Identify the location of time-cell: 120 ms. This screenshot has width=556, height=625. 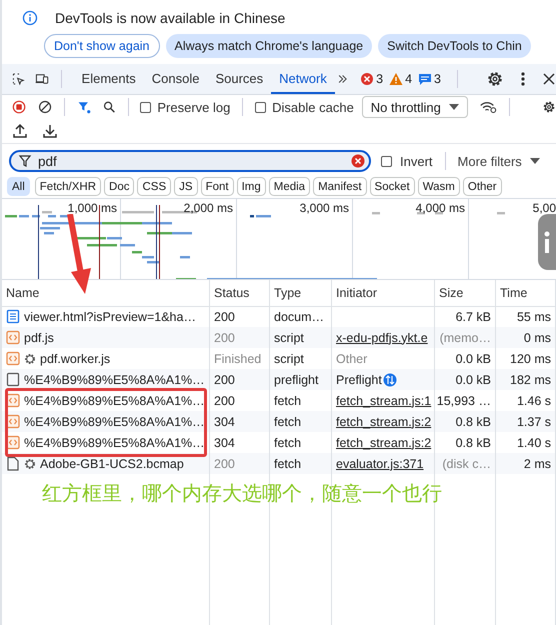
(530, 359).